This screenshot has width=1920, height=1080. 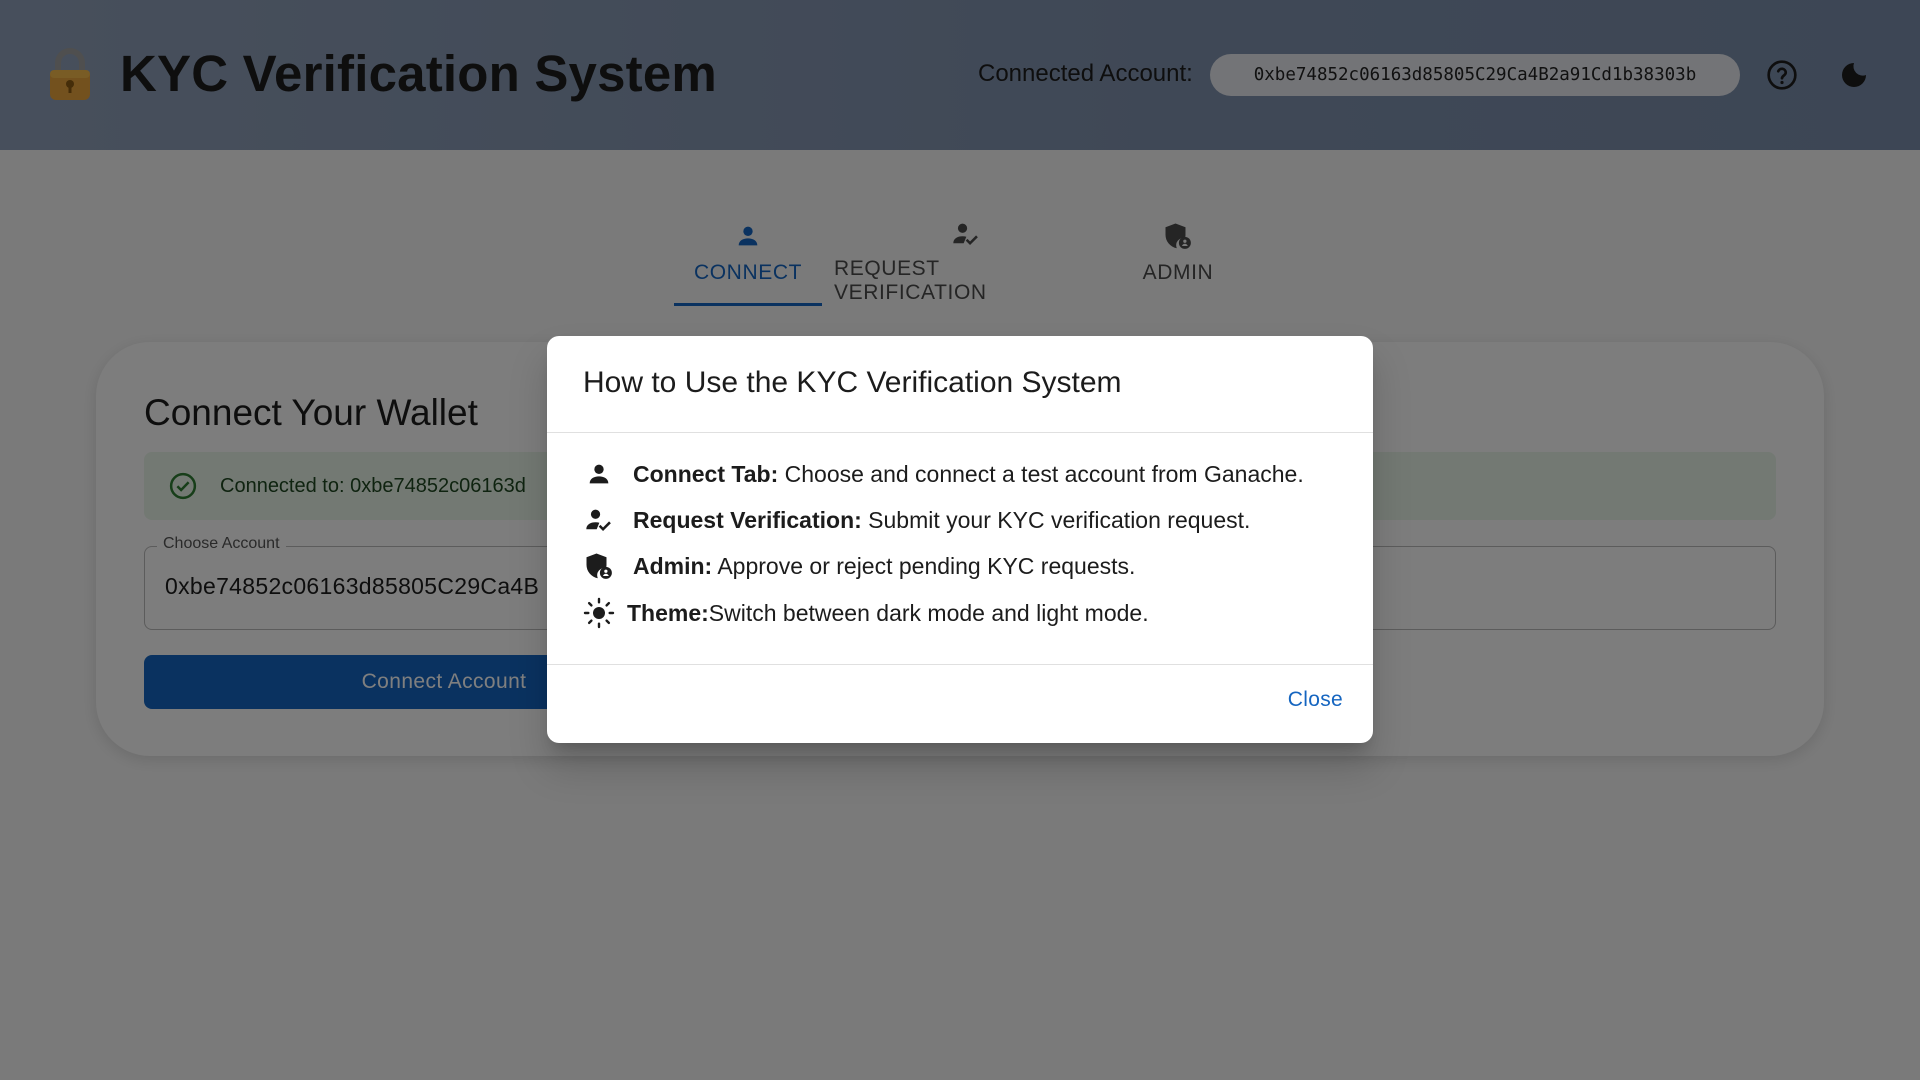 I want to click on person-check-icon, so click(x=599, y=520).